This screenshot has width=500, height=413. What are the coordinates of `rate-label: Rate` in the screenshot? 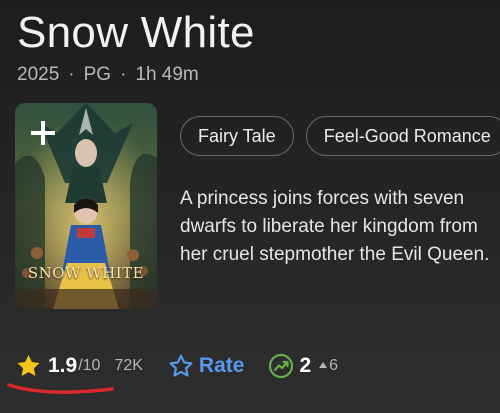 It's located at (221, 365).